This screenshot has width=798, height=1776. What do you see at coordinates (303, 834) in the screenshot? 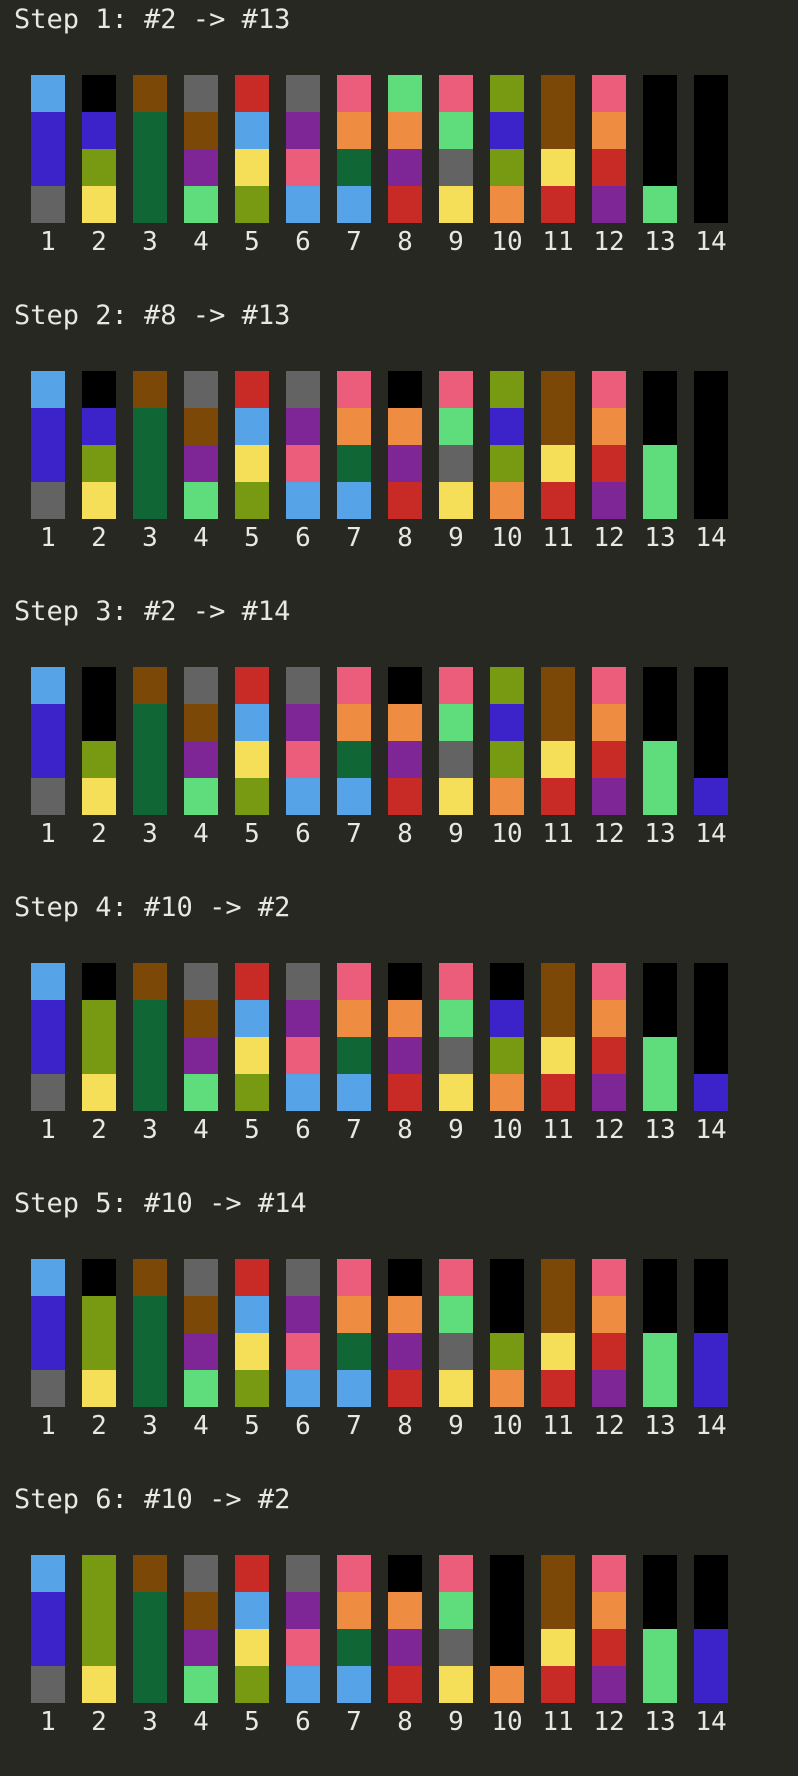
I see `tube-number-label: 6` at bounding box center [303, 834].